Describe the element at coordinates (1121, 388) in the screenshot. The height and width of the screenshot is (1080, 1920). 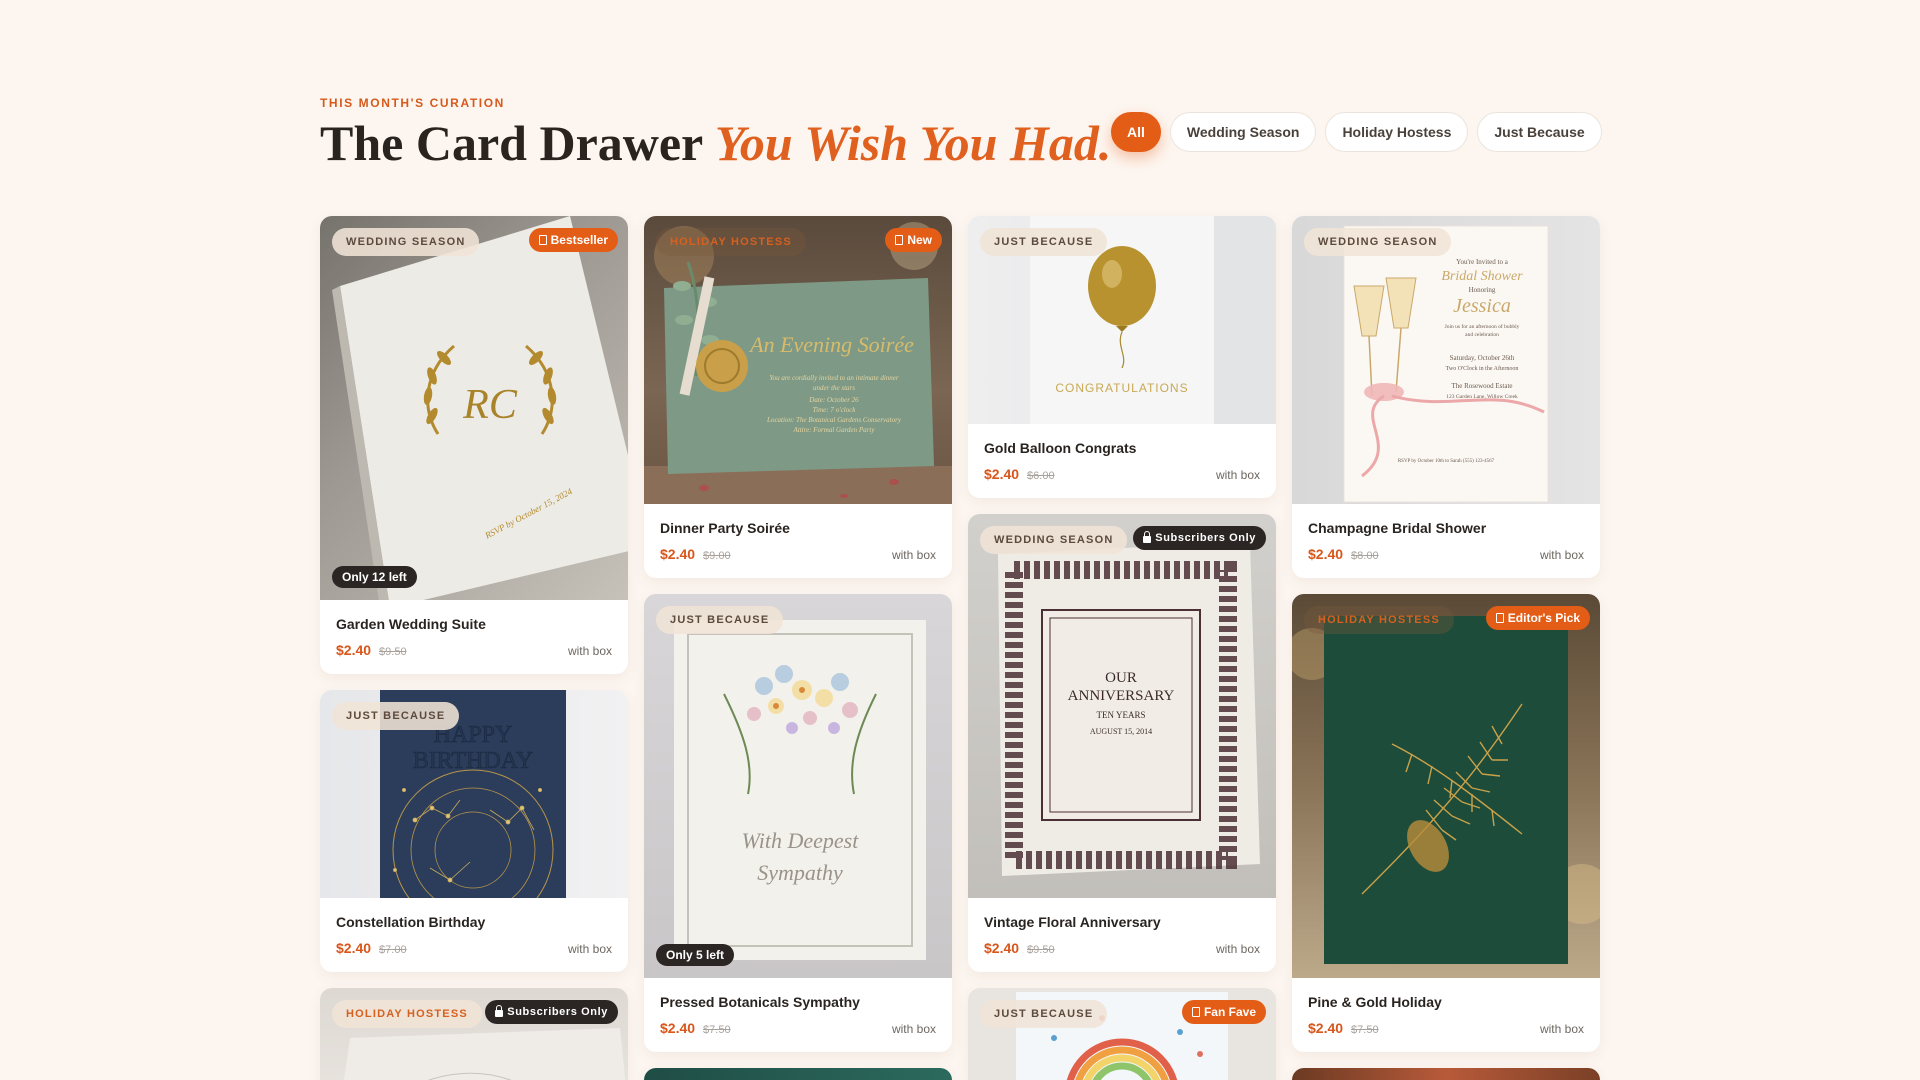
I see `svg-text: CONGRATULATIONS` at that location.